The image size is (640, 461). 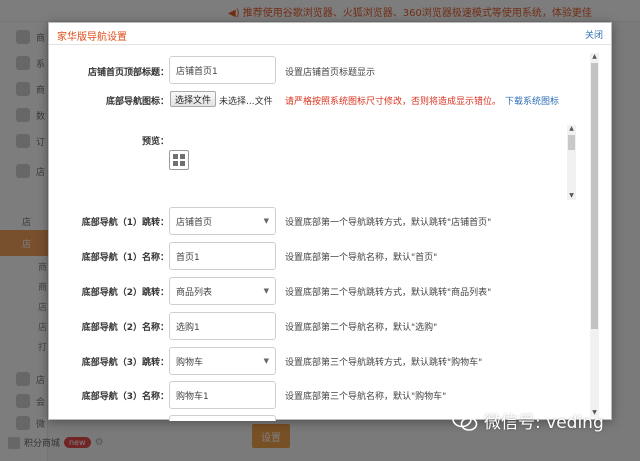 What do you see at coordinates (190, 362) in the screenshot?
I see `nav3-jump-value: 购物车` at bounding box center [190, 362].